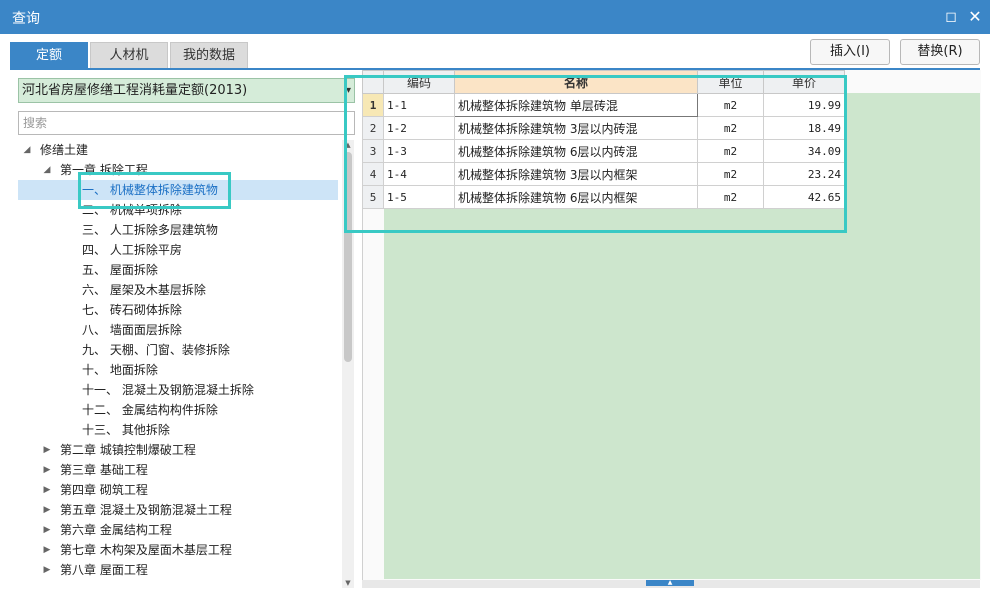 Image resolution: width=990 pixels, height=600 pixels. What do you see at coordinates (576, 82) in the screenshot?
I see `column-header-name: 名称` at bounding box center [576, 82].